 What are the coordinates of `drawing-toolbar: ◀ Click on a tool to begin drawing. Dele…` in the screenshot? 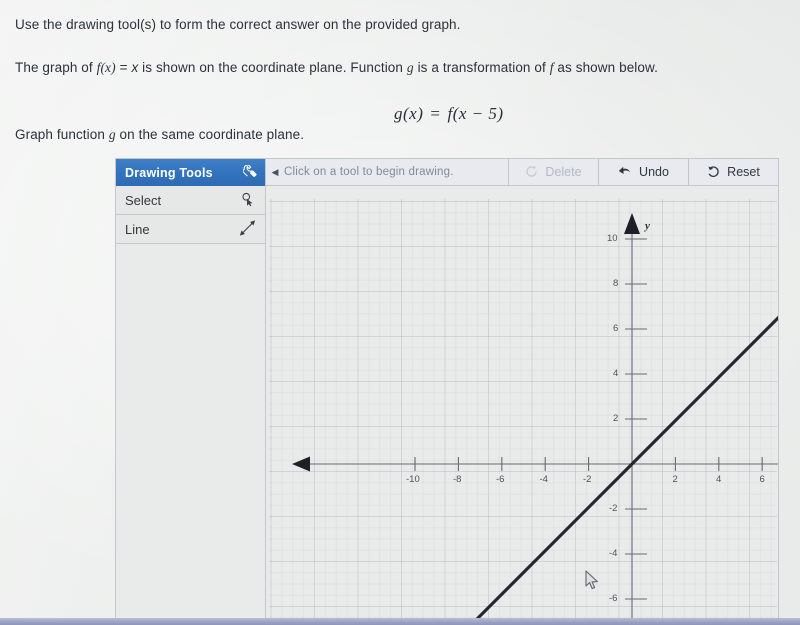 It's located at (522, 172).